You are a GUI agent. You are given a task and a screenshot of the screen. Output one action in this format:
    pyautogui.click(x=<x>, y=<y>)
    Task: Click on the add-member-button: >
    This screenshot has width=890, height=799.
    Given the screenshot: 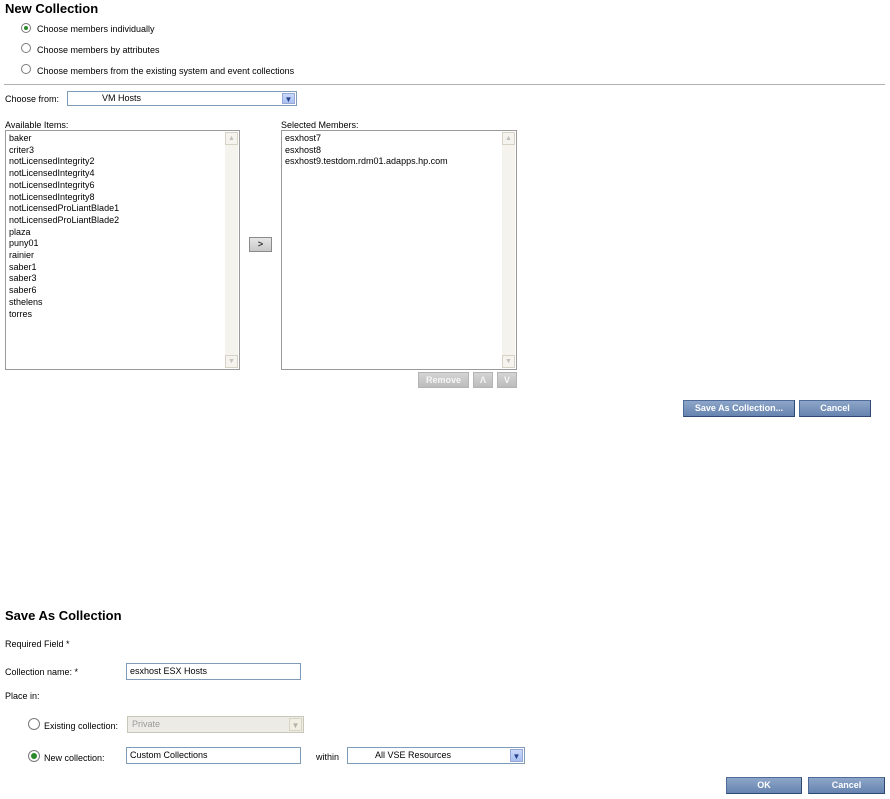 What is the action you would take?
    pyautogui.click(x=260, y=244)
    